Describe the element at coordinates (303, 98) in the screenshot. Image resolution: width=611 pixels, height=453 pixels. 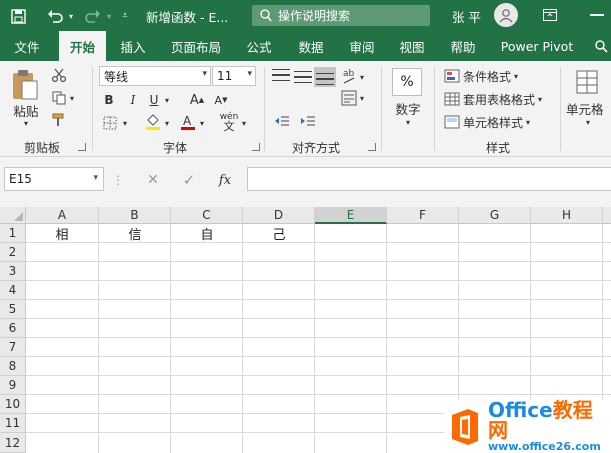
I see `align-center-icon` at that location.